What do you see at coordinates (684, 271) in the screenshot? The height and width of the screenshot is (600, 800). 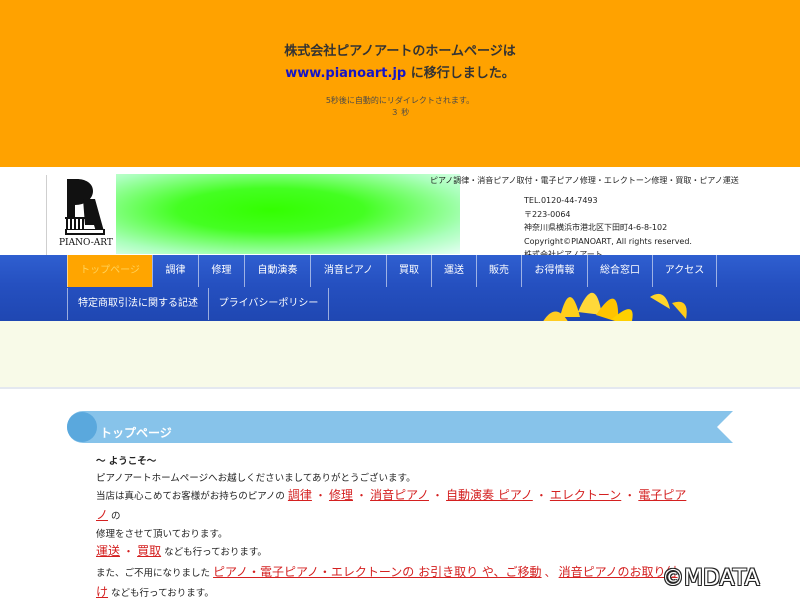 I see `nav-item-access: アクセス` at bounding box center [684, 271].